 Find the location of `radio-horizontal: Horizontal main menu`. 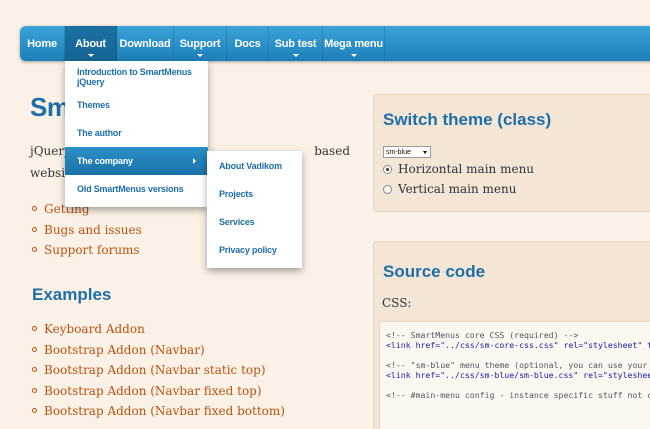

radio-horizontal: Horizontal main menu is located at coordinates (458, 169).